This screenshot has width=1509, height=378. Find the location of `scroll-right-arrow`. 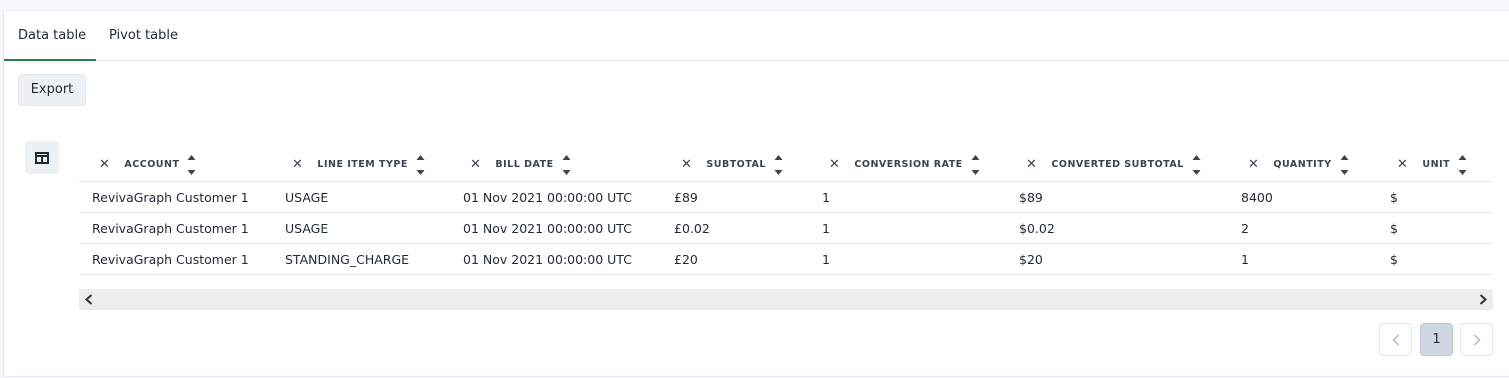

scroll-right-arrow is located at coordinates (1483, 299).